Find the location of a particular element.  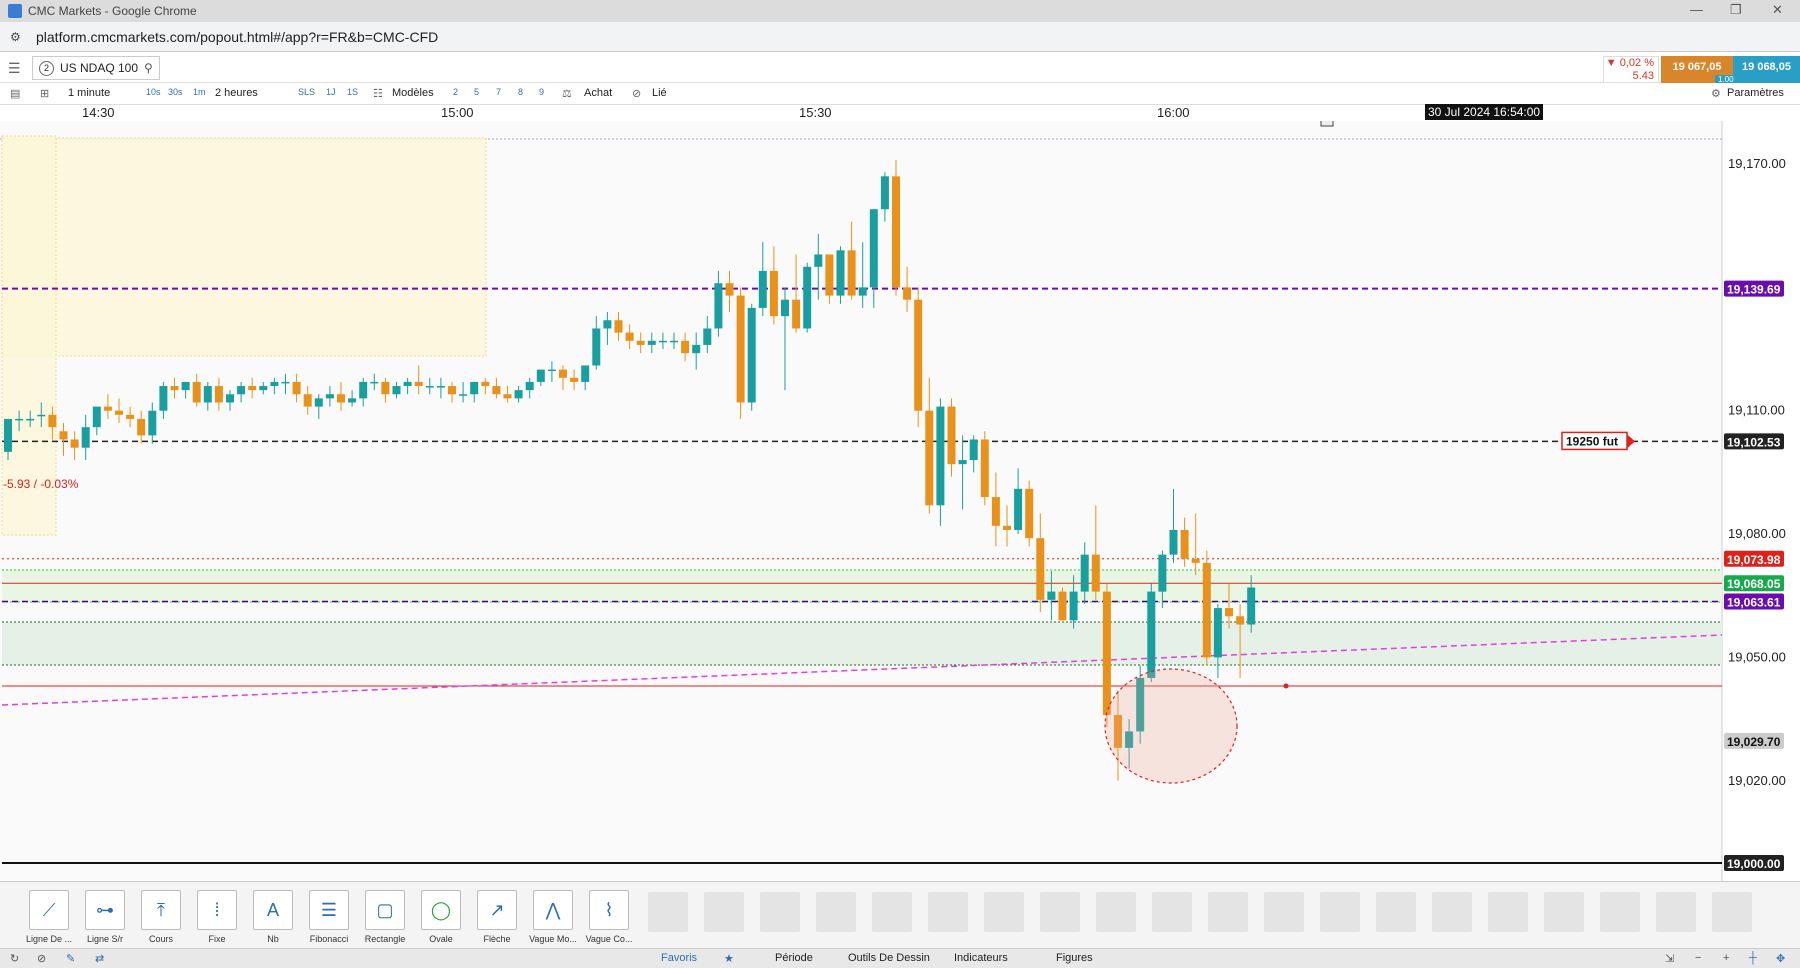

zoom-in-icon: + is located at coordinates (1726, 958).